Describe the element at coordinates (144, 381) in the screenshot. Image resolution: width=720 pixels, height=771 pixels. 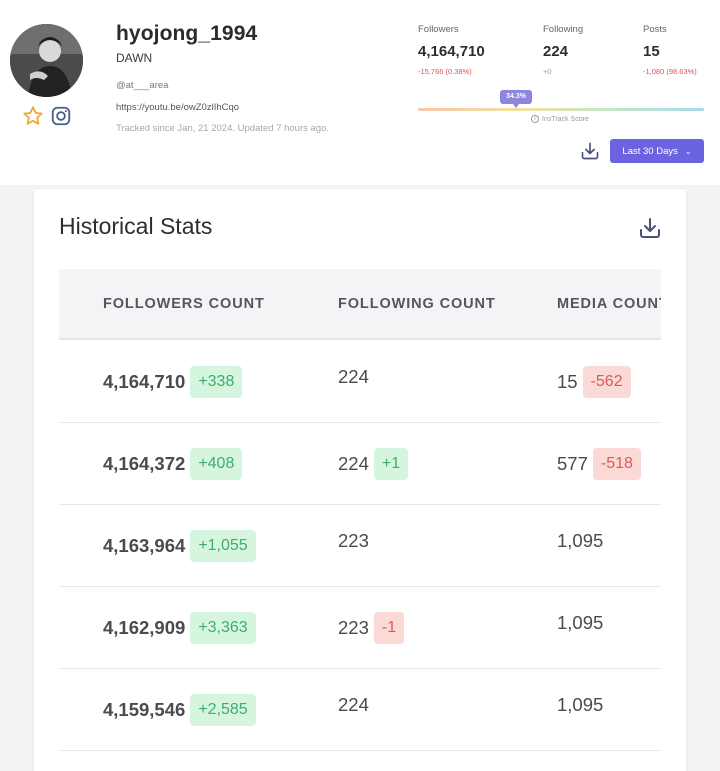
I see `followers-count: 4,164,710` at that location.